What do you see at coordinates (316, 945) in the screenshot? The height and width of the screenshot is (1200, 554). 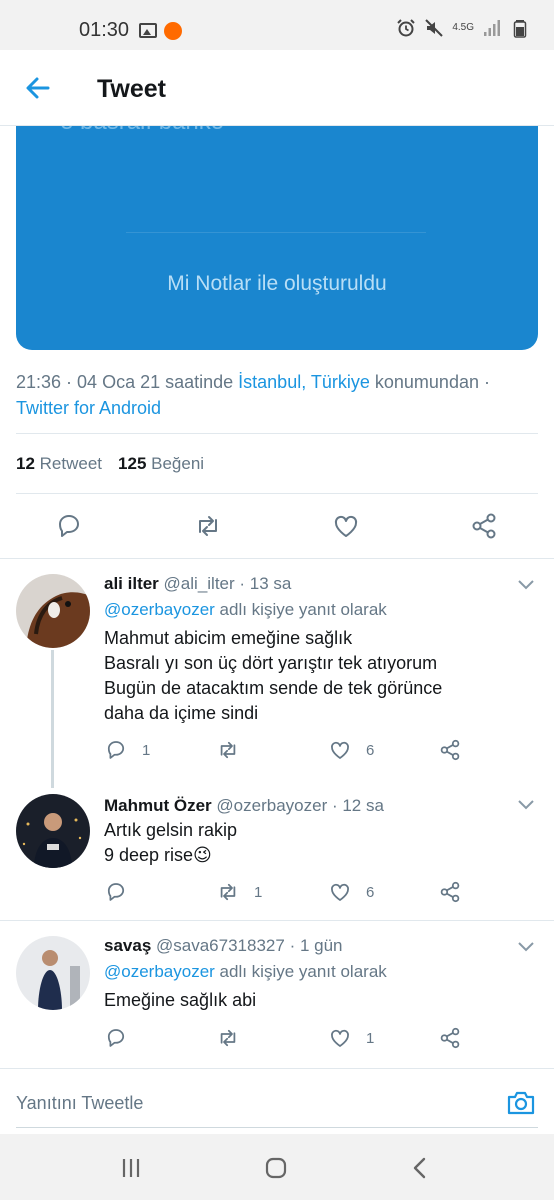 I see `reply-time: · 1 gün` at bounding box center [316, 945].